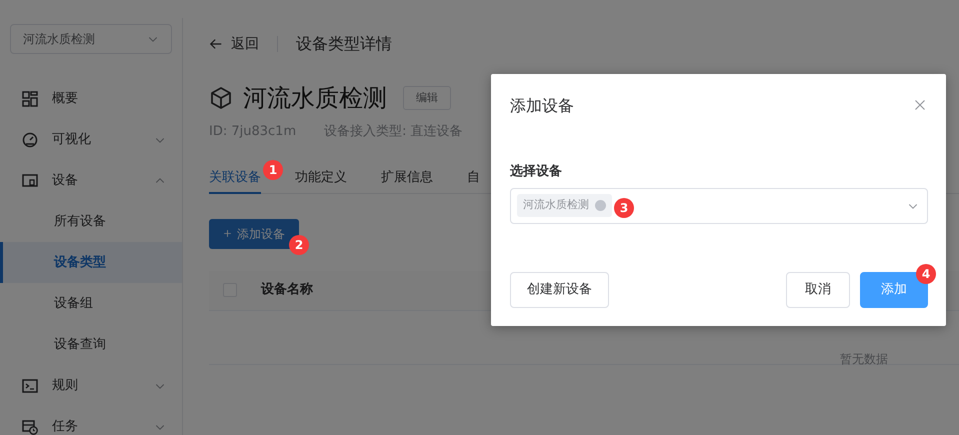 Image resolution: width=959 pixels, height=435 pixels. What do you see at coordinates (30, 386) in the screenshot?
I see `terminal-icon` at bounding box center [30, 386].